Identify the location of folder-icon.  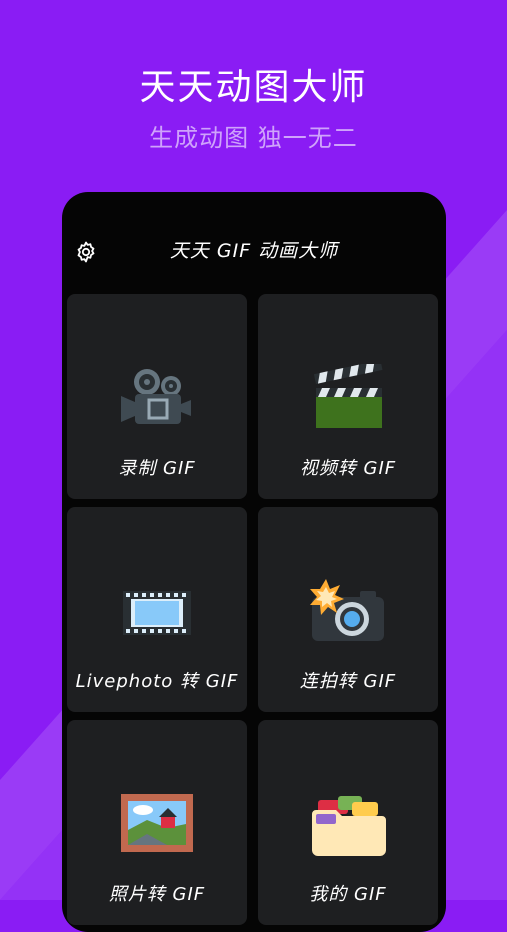
(349, 826).